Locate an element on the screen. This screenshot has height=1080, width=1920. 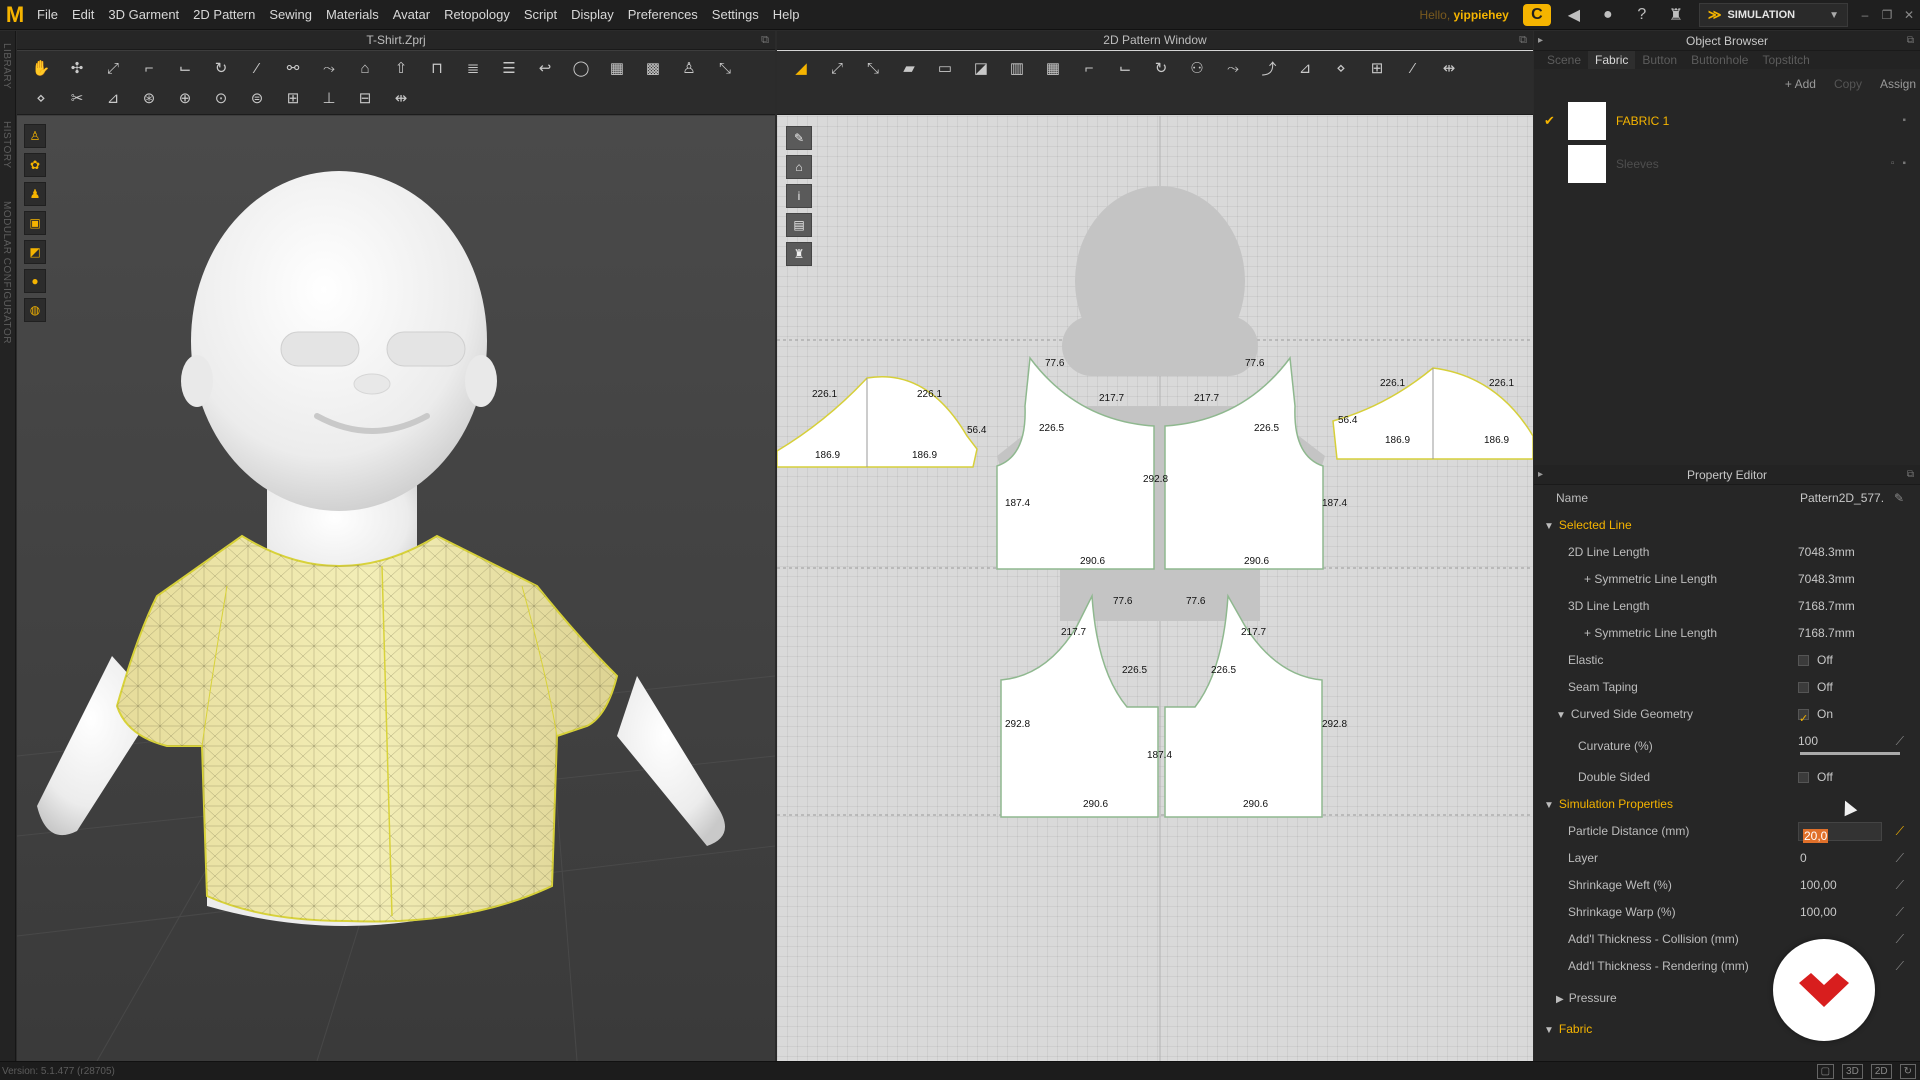
section-simulation: ▼ Simulation Properties is located at coordinates (1727, 804).